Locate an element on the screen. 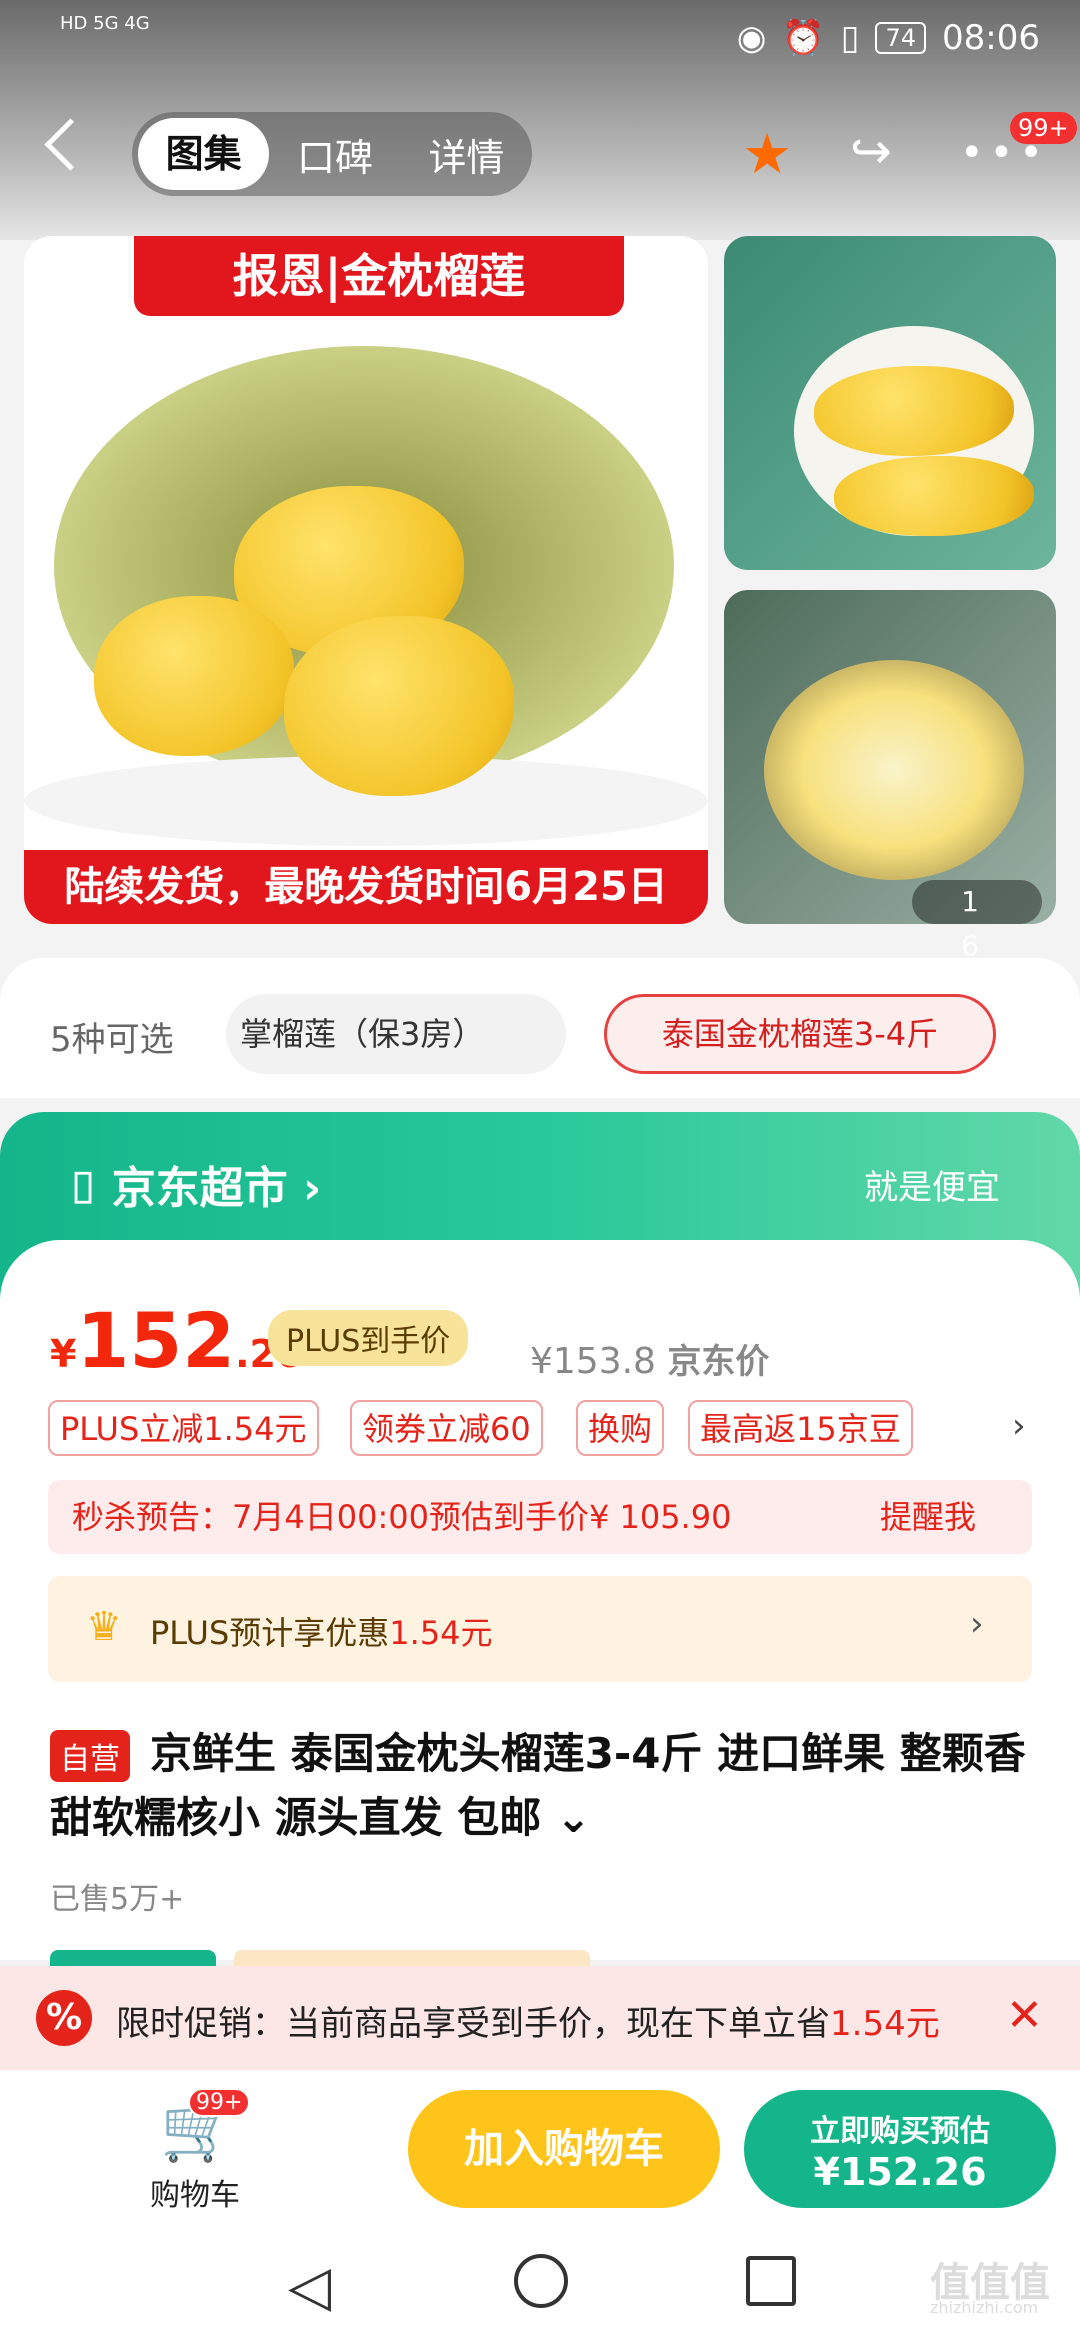  store-logo-icon: ⌷ is located at coordinates (91, 1188).